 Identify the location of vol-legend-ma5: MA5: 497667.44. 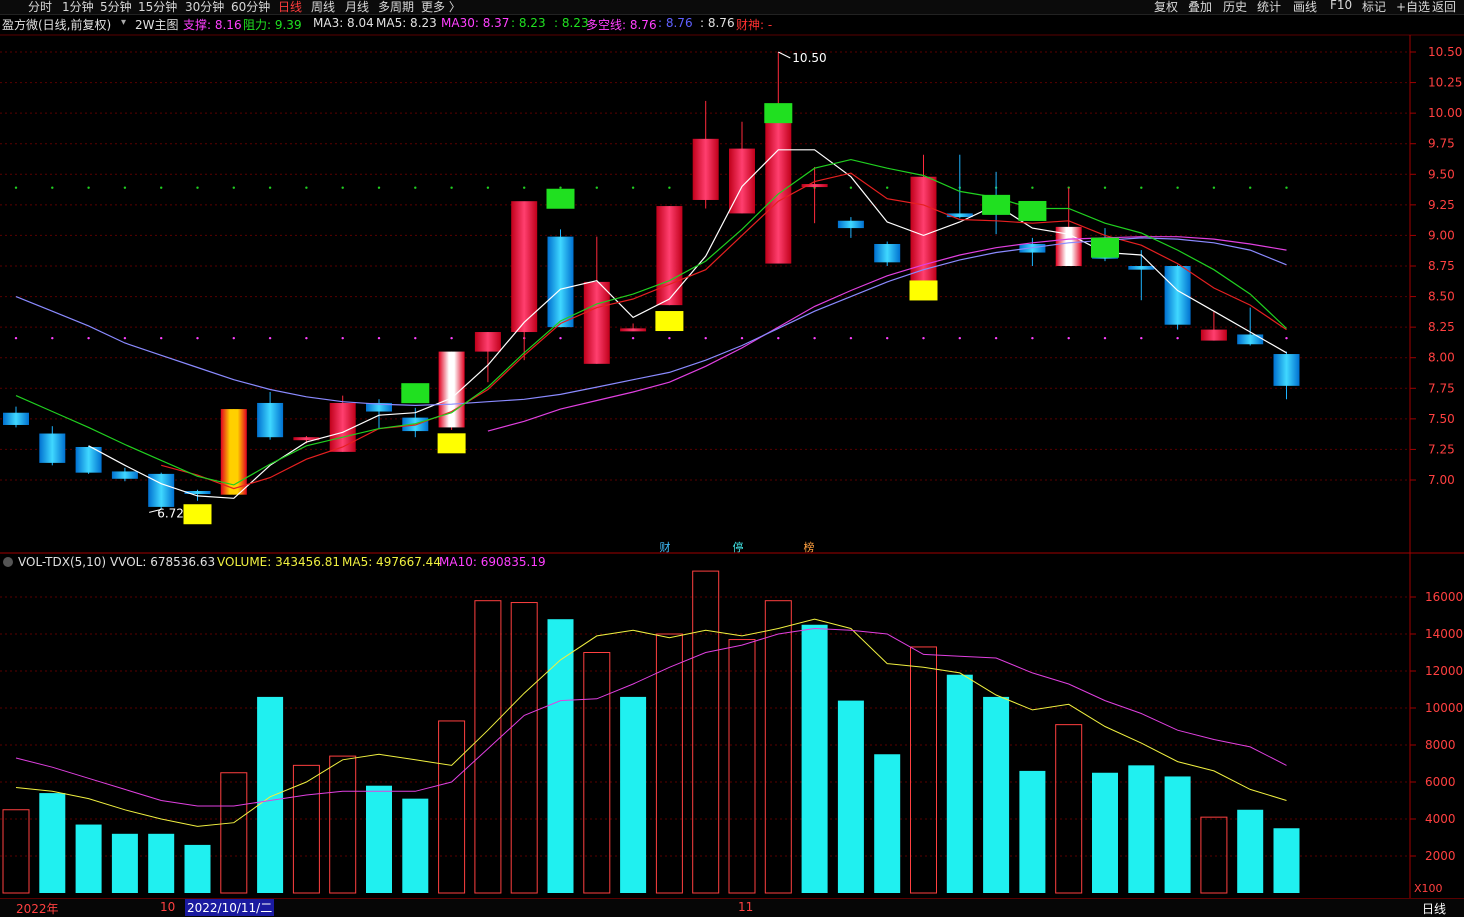
(391, 562).